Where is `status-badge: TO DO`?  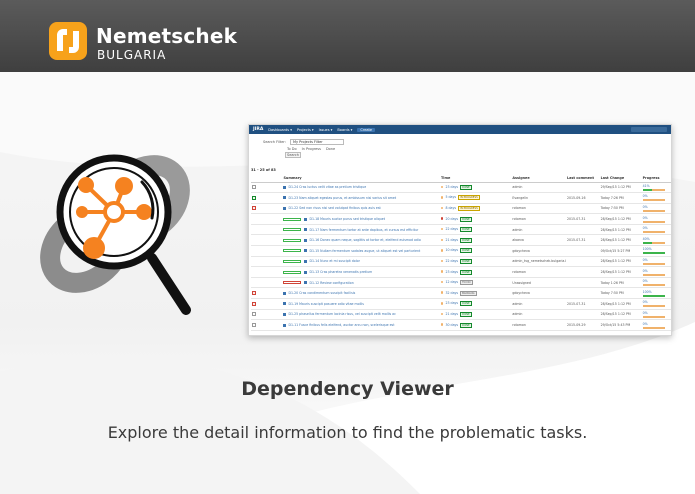 status-badge: TO DO is located at coordinates (466, 283).